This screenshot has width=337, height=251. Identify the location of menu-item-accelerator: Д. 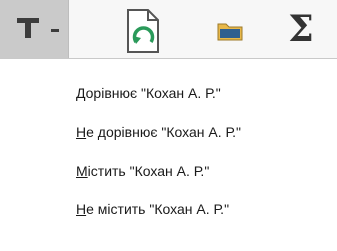
(81, 93).